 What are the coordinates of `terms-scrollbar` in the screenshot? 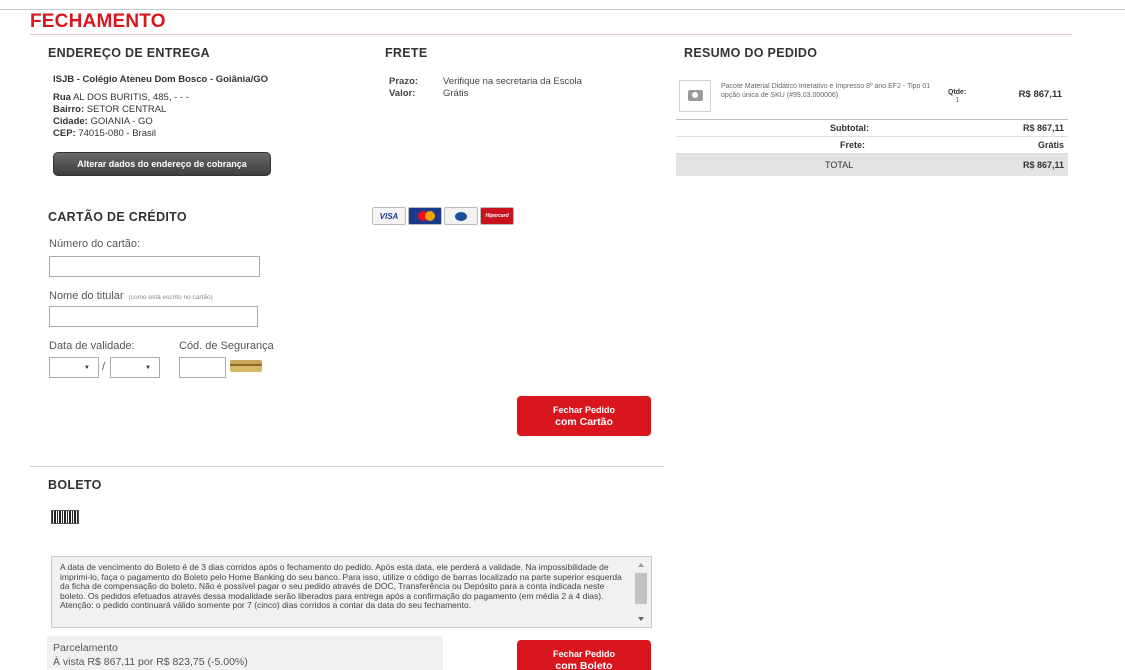 It's located at (641, 592).